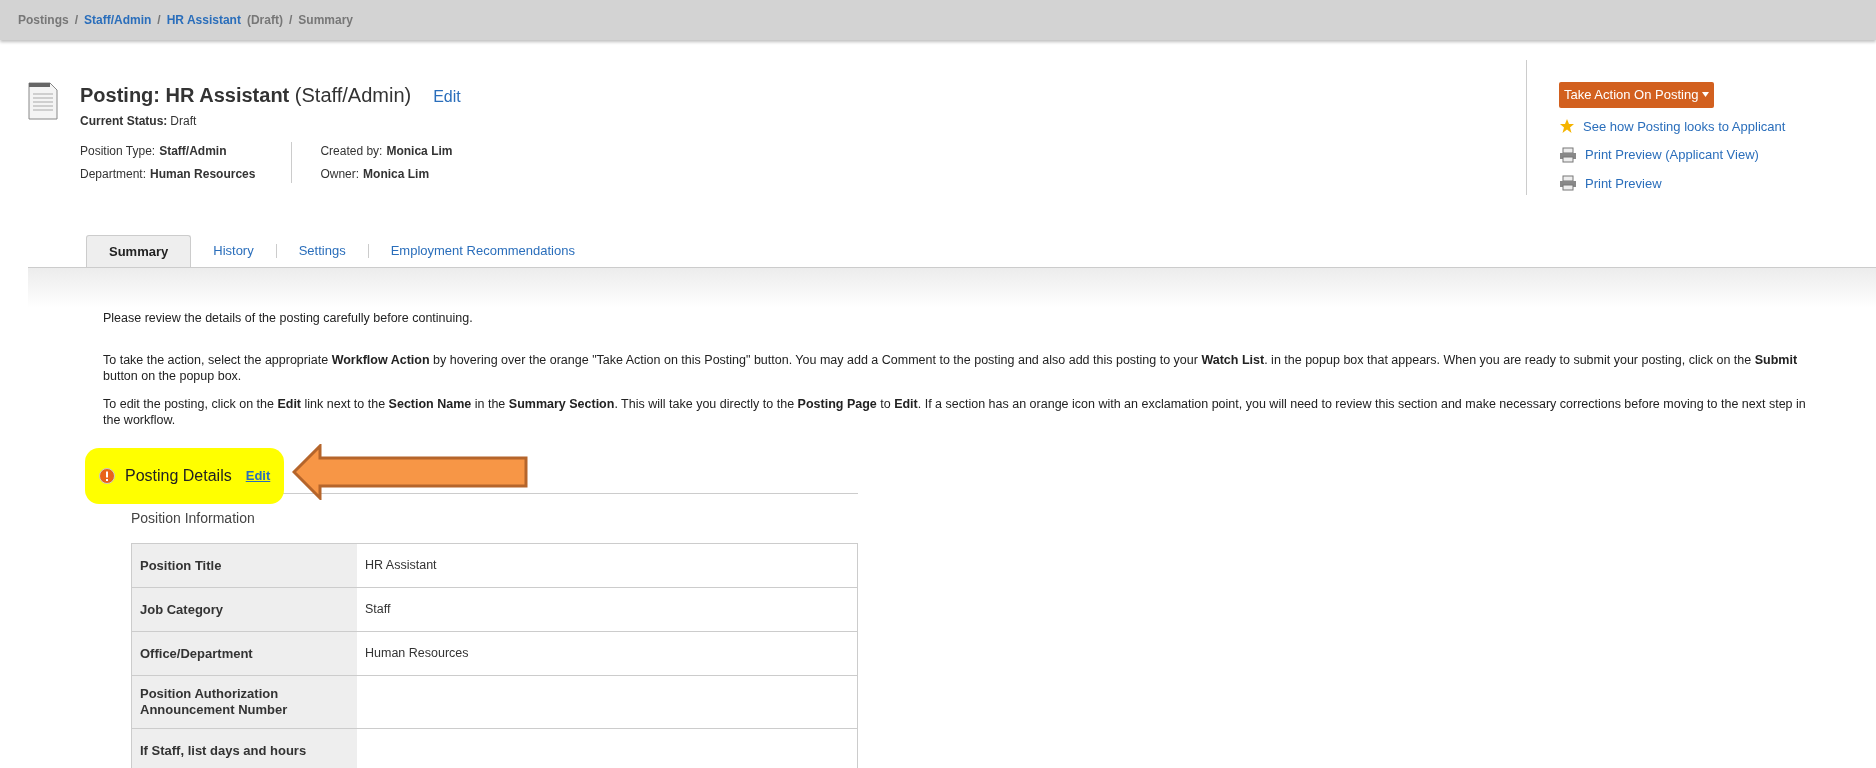  What do you see at coordinates (244, 653) in the screenshot?
I see `field-label: Office/Department` at bounding box center [244, 653].